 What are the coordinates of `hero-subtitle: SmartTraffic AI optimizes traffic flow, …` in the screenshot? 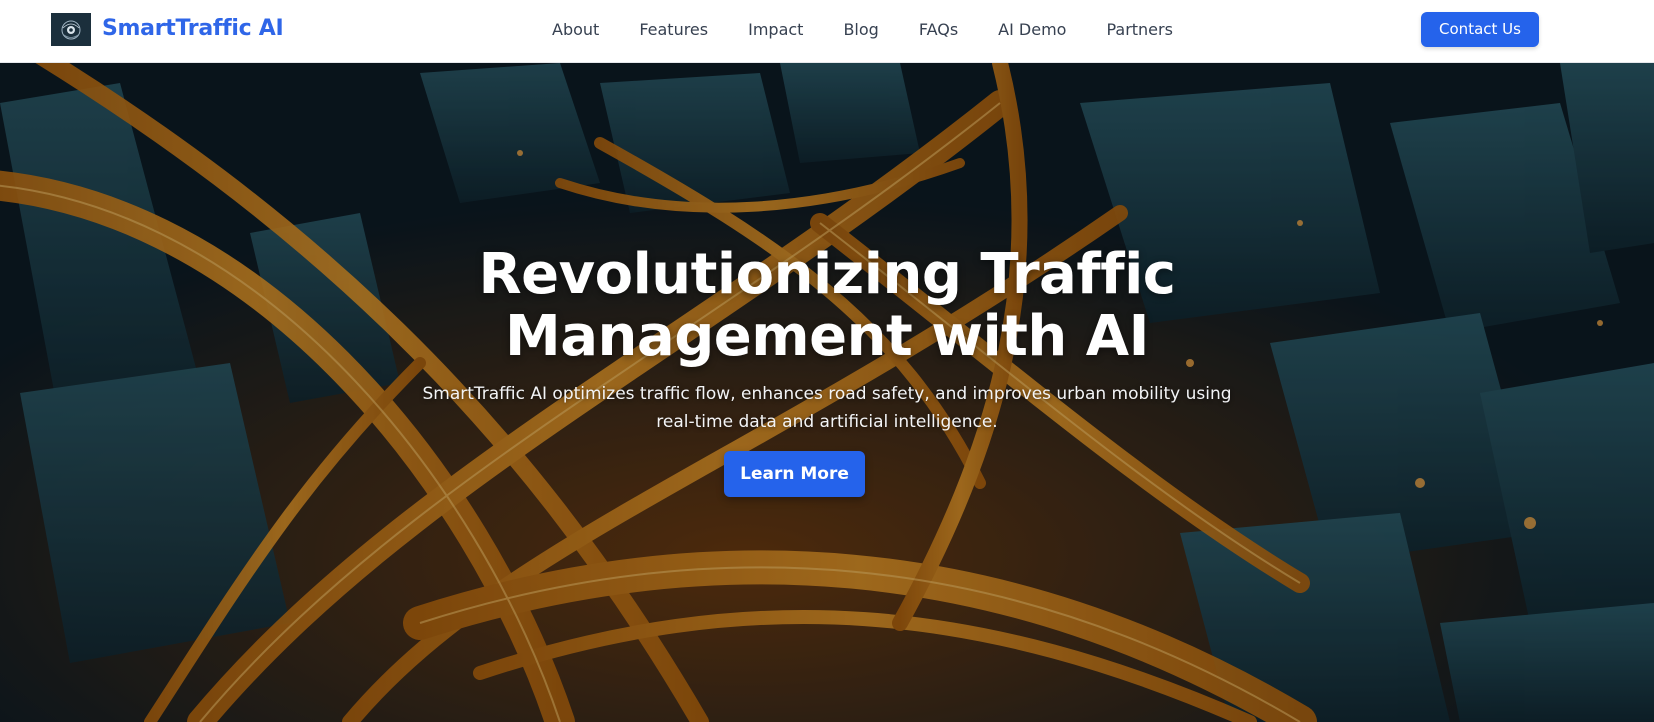 It's located at (827, 408).